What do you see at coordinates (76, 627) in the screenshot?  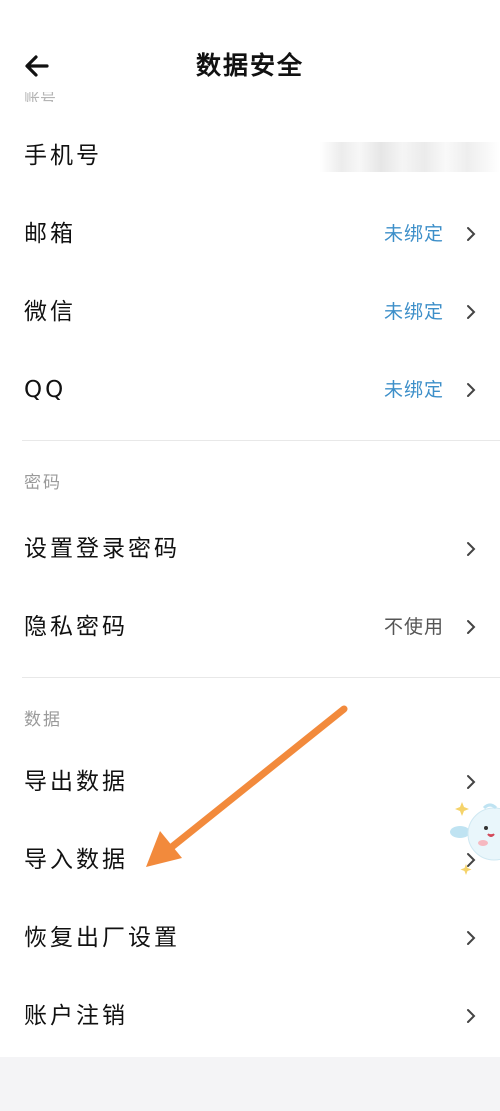 I see `row-label: 隐私密码` at bounding box center [76, 627].